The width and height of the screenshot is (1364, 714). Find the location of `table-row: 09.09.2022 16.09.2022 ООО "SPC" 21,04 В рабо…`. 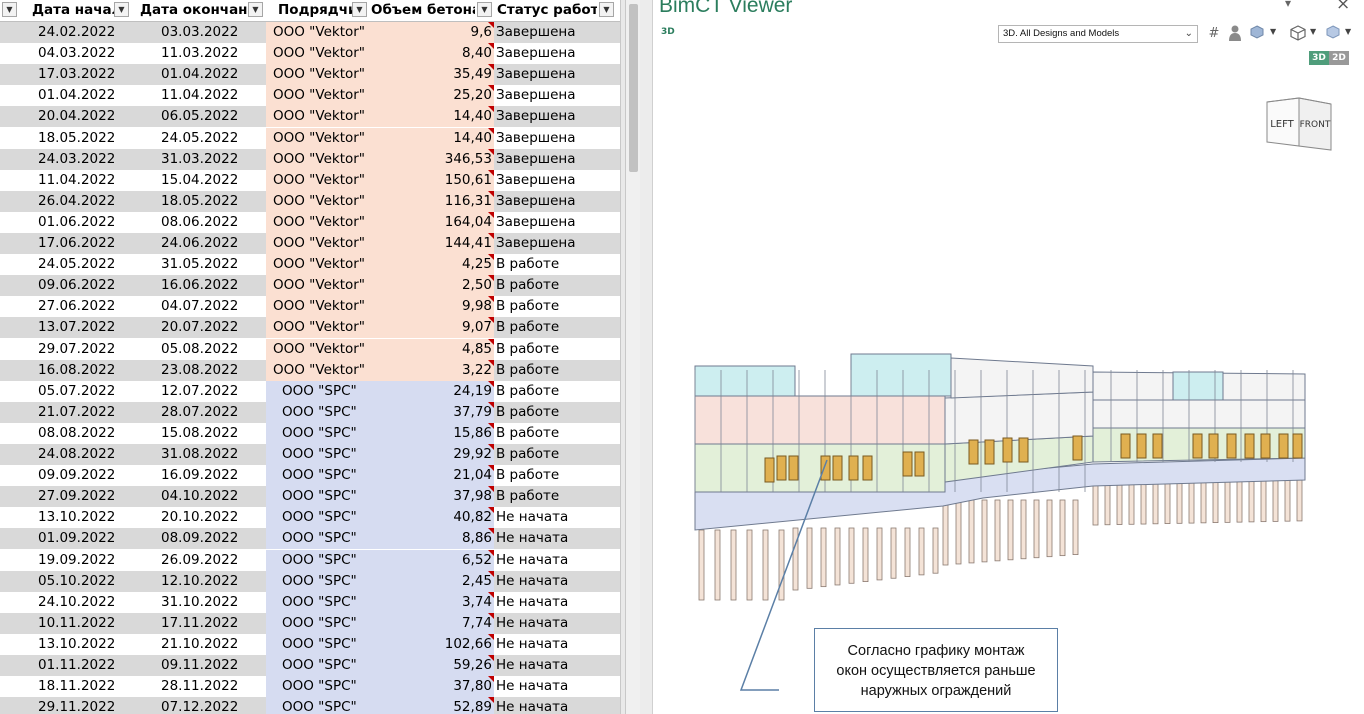

table-row: 09.09.2022 16.09.2022 ООО "SPC" 21,04 В рабо… is located at coordinates (310, 476).